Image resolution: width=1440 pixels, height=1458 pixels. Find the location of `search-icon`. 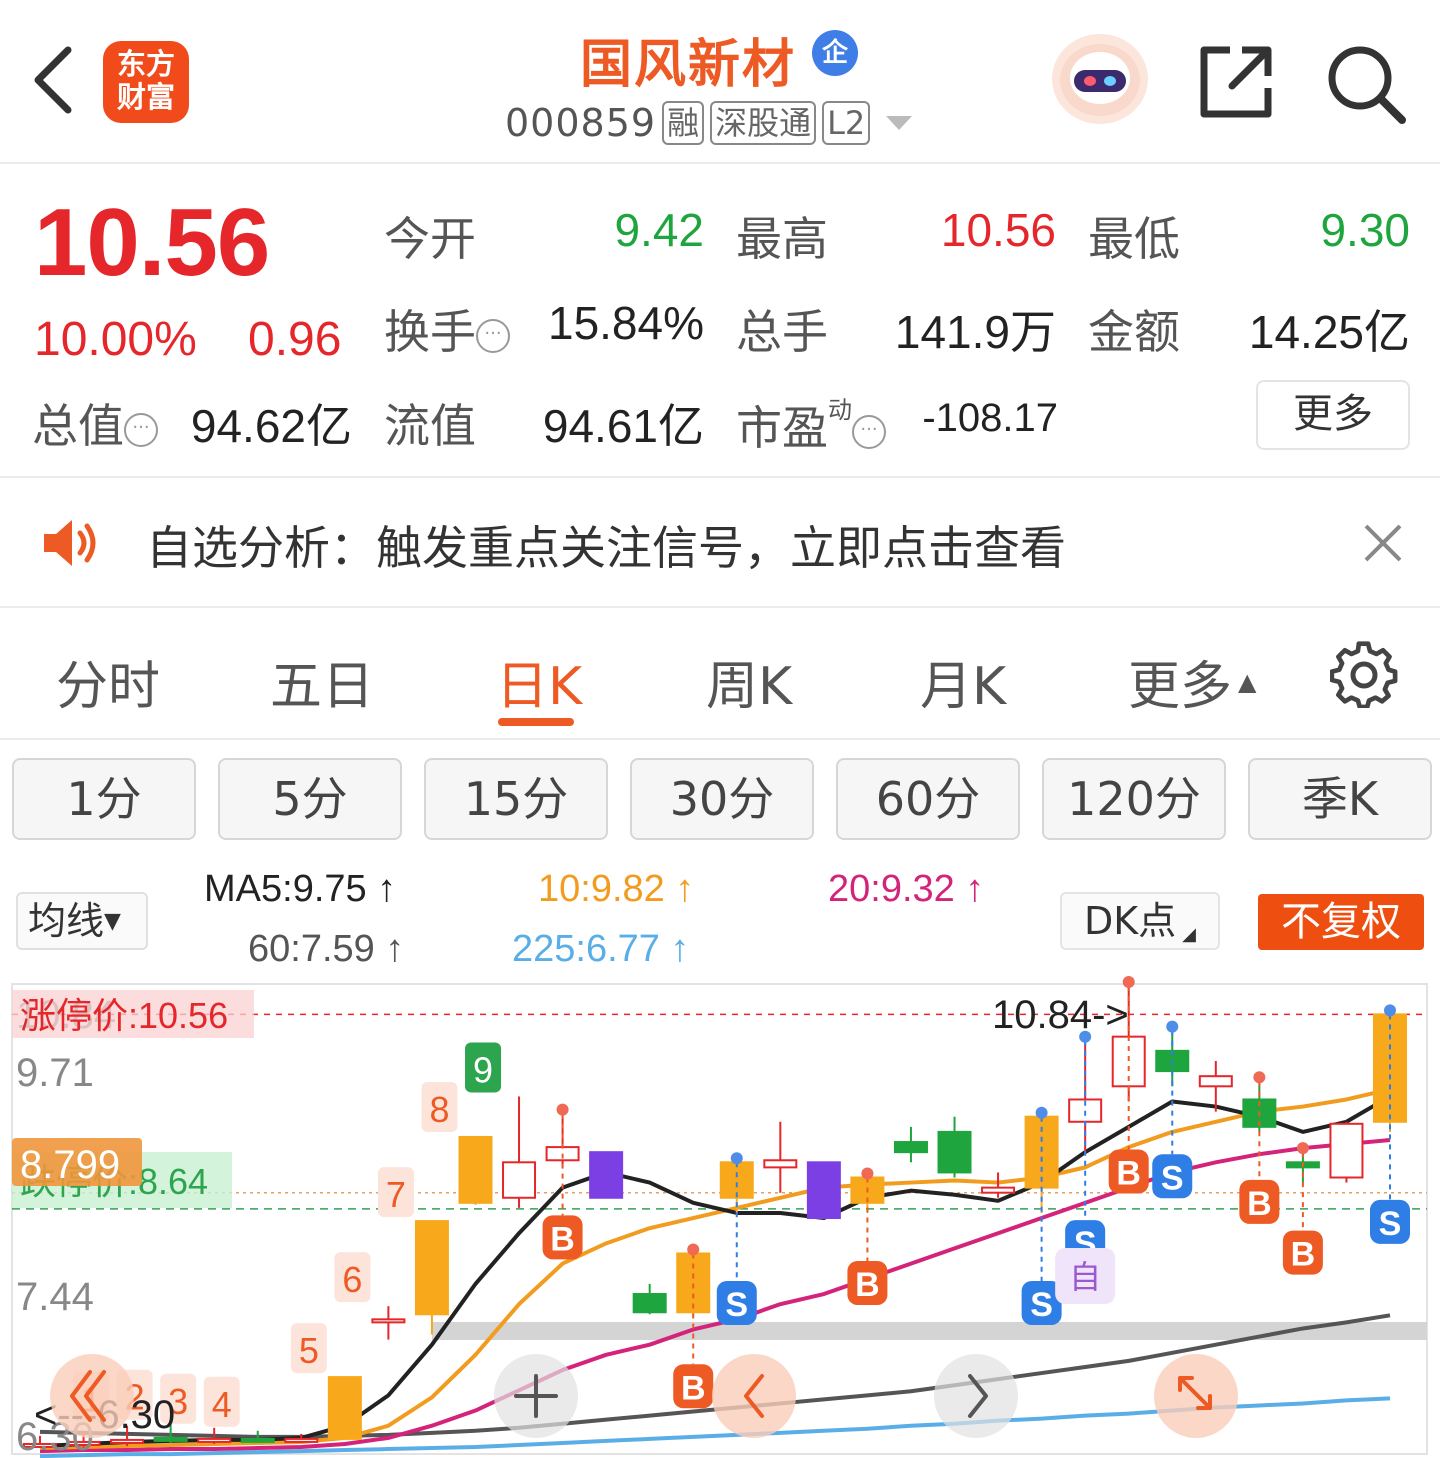

search-icon is located at coordinates (1366, 84).